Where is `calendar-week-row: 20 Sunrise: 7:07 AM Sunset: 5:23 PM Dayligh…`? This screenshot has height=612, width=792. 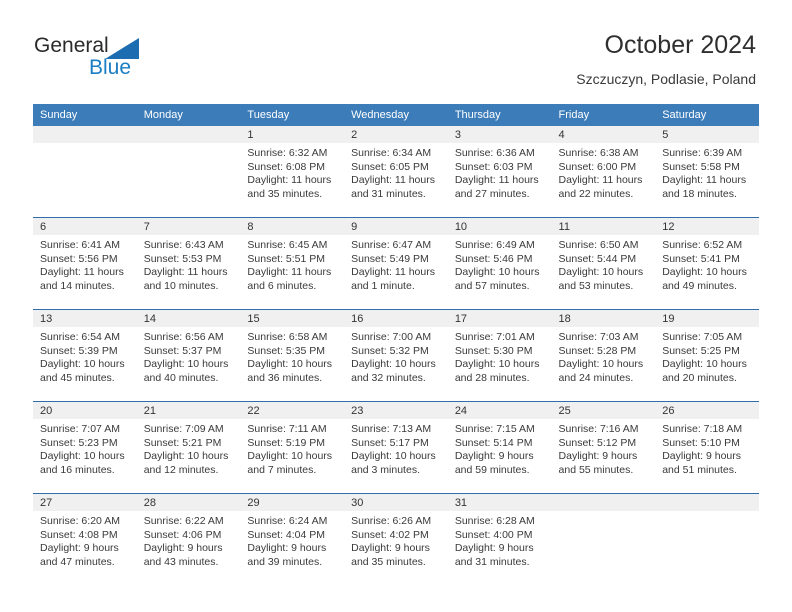 calendar-week-row: 20 Sunrise: 7:07 AM Sunset: 5:23 PM Dayligh… is located at coordinates (396, 447).